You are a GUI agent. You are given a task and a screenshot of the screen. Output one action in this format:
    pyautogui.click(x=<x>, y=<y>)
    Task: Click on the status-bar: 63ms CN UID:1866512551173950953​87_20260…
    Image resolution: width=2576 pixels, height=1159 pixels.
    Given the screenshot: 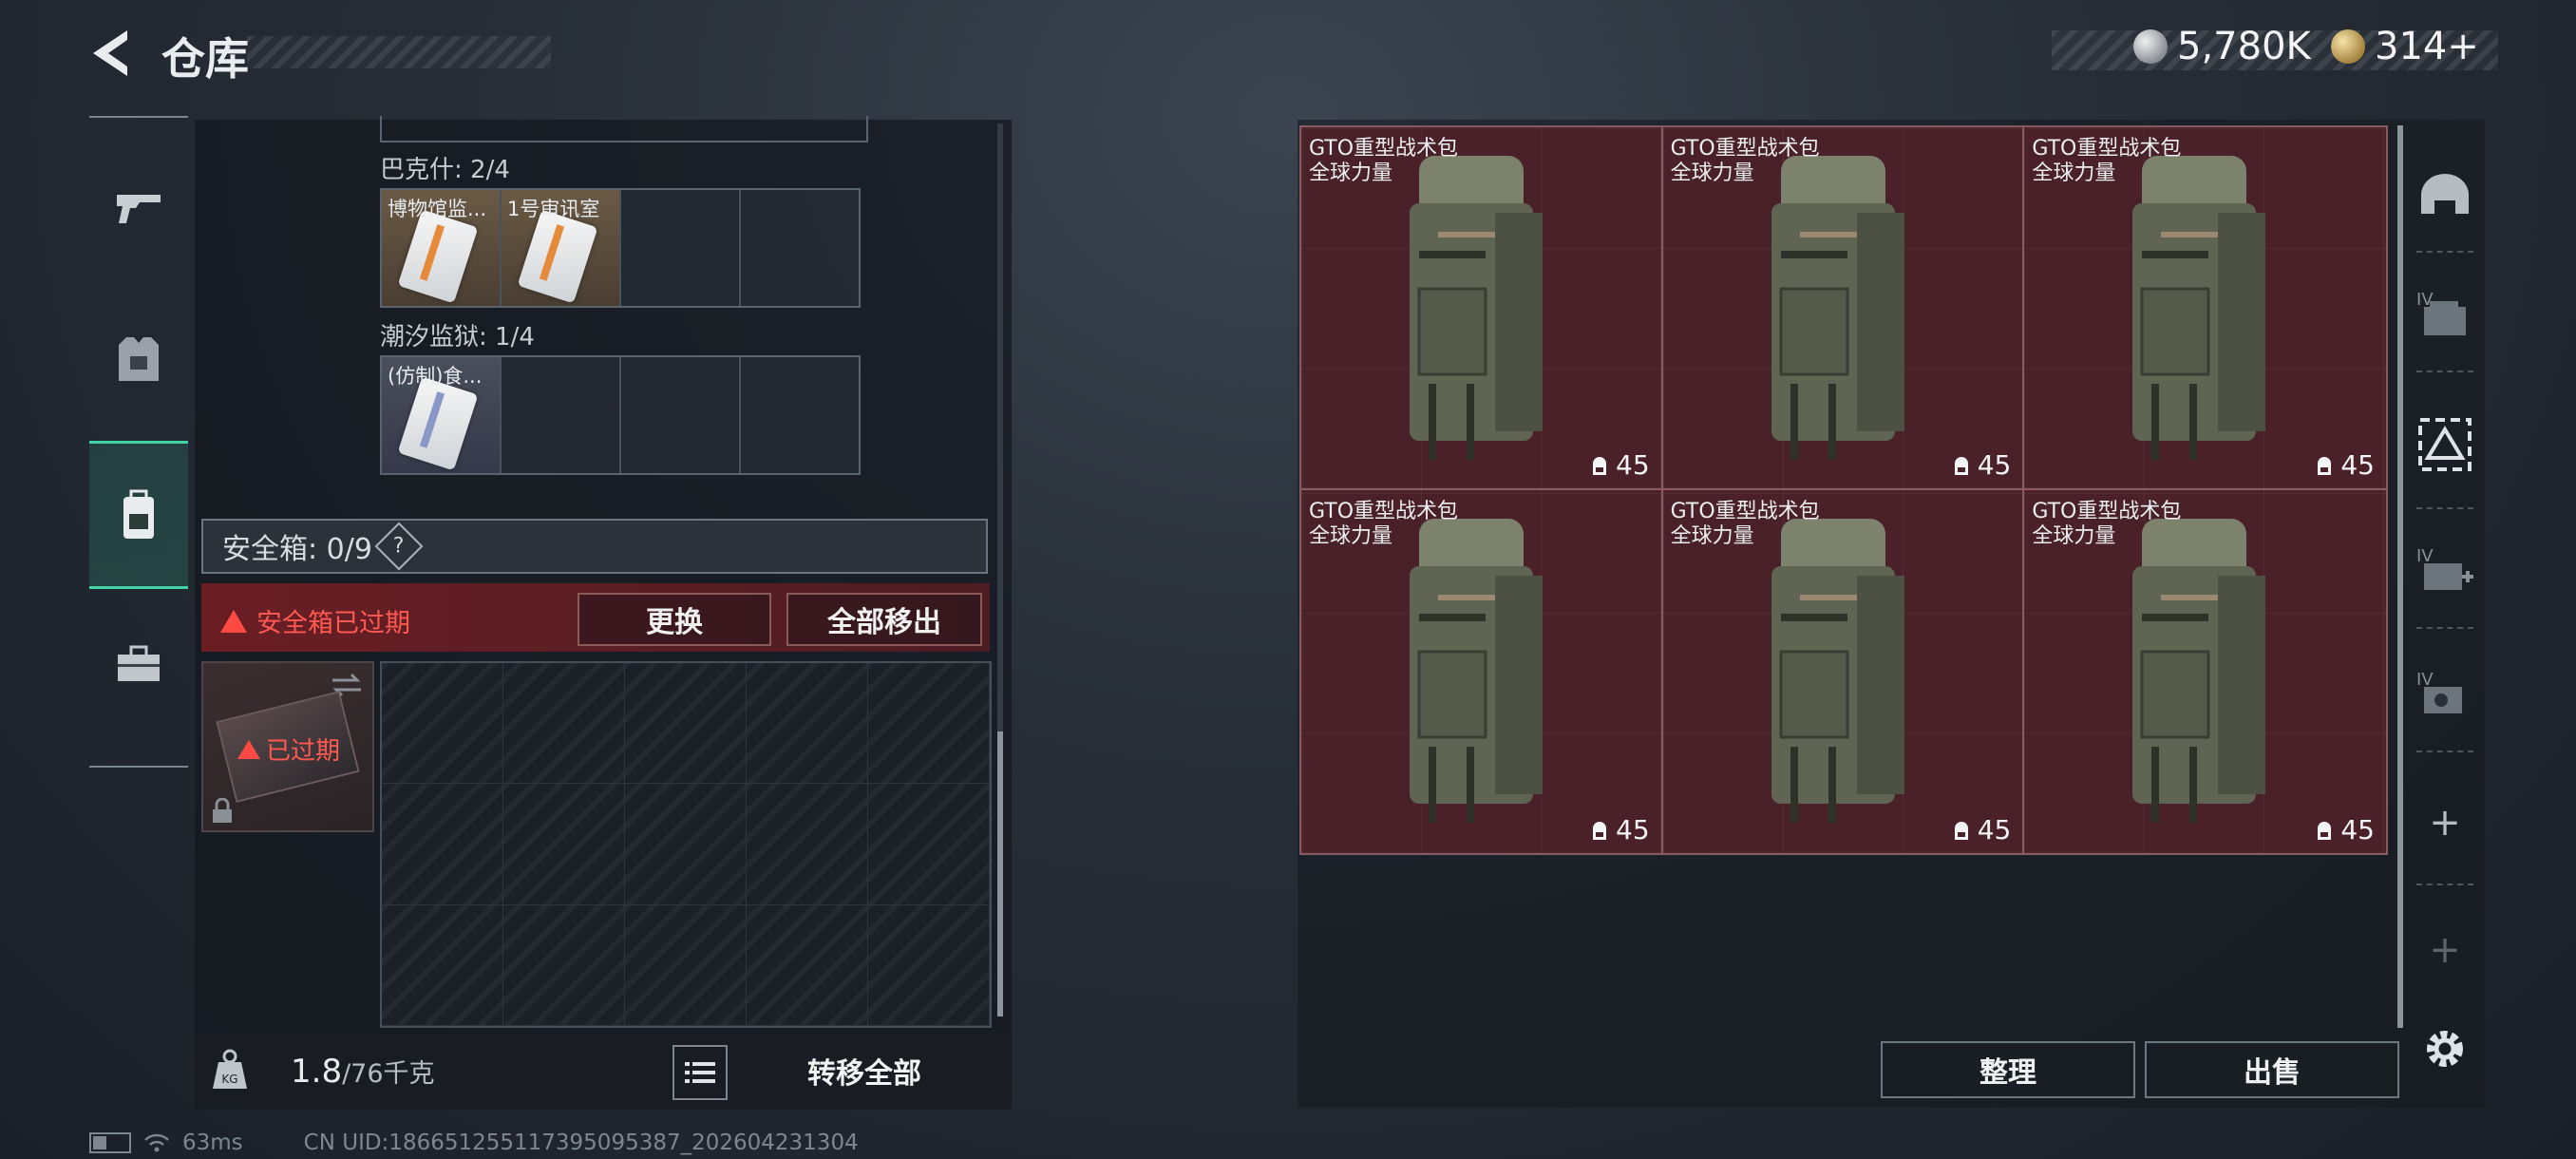 What is the action you would take?
    pyautogui.click(x=474, y=1142)
    